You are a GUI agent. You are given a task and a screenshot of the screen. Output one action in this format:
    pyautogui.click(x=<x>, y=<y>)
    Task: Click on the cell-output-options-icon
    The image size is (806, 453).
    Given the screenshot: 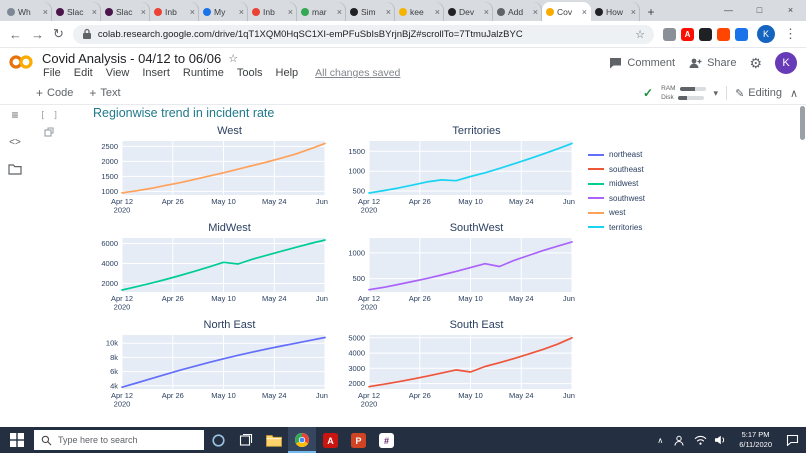 What is the action you would take?
    pyautogui.click(x=49, y=132)
    